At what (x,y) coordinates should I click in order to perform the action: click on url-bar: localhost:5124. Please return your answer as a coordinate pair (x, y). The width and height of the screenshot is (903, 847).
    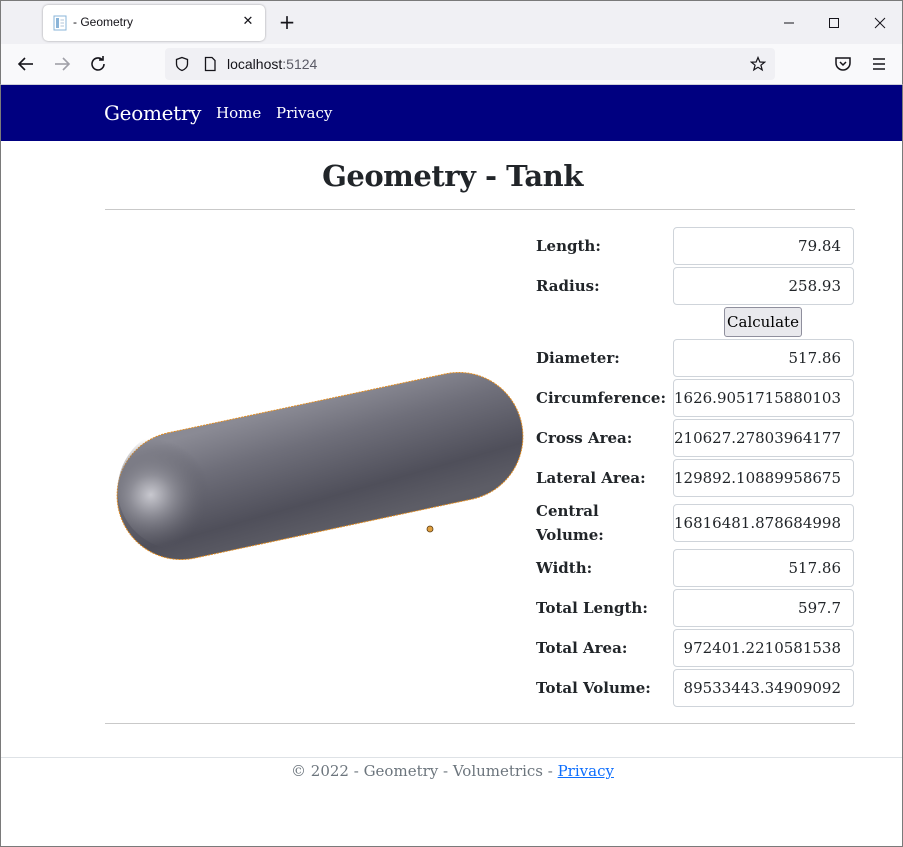
    Looking at the image, I should click on (470, 64).